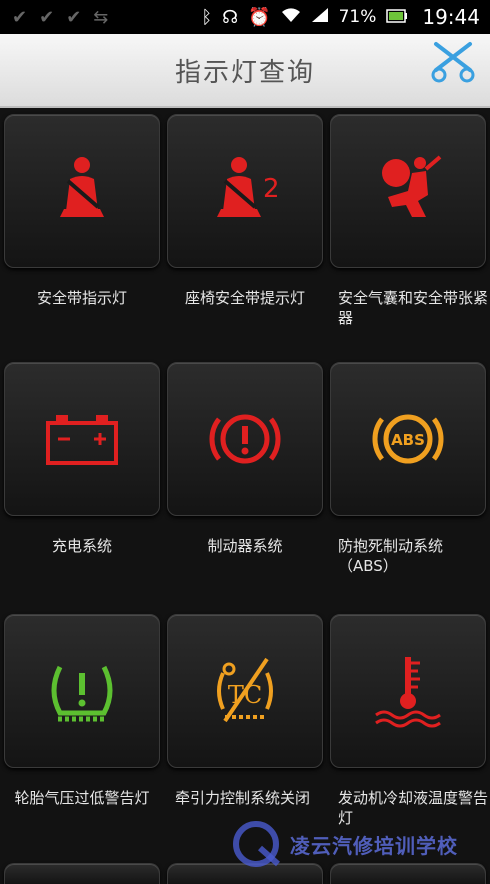  I want to click on indicator-tile: TC, so click(245, 691).